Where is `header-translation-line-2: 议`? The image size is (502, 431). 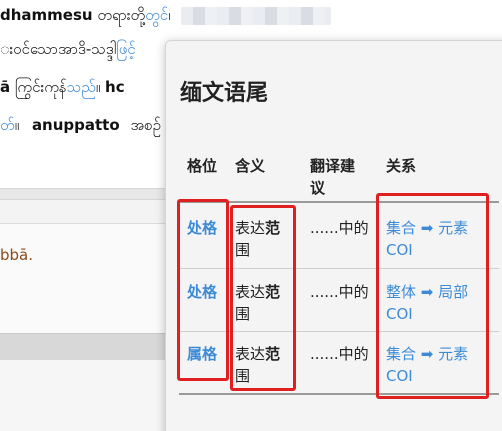 header-translation-line-2: 议 is located at coordinates (318, 188).